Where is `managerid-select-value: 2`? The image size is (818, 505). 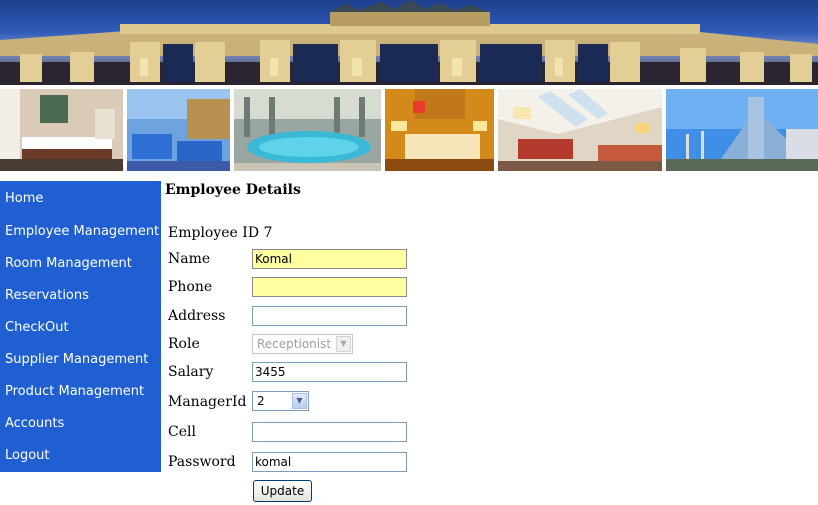
managerid-select-value: 2 is located at coordinates (261, 401).